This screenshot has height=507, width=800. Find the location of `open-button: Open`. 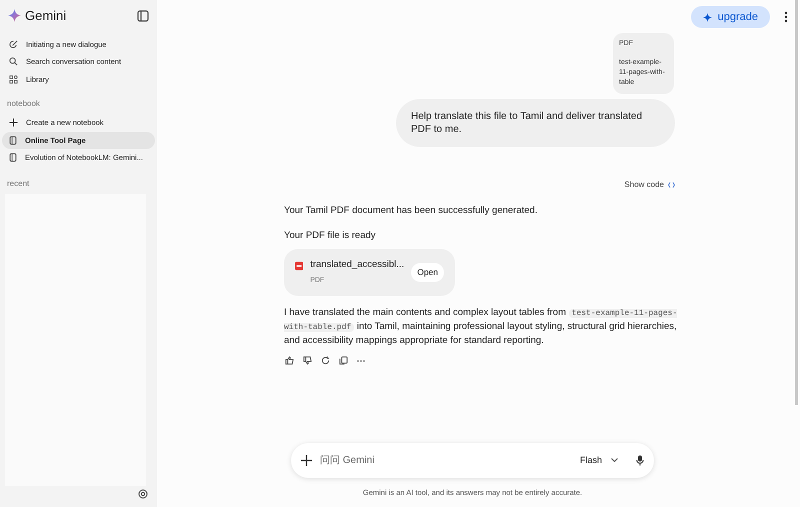

open-button: Open is located at coordinates (427, 272).